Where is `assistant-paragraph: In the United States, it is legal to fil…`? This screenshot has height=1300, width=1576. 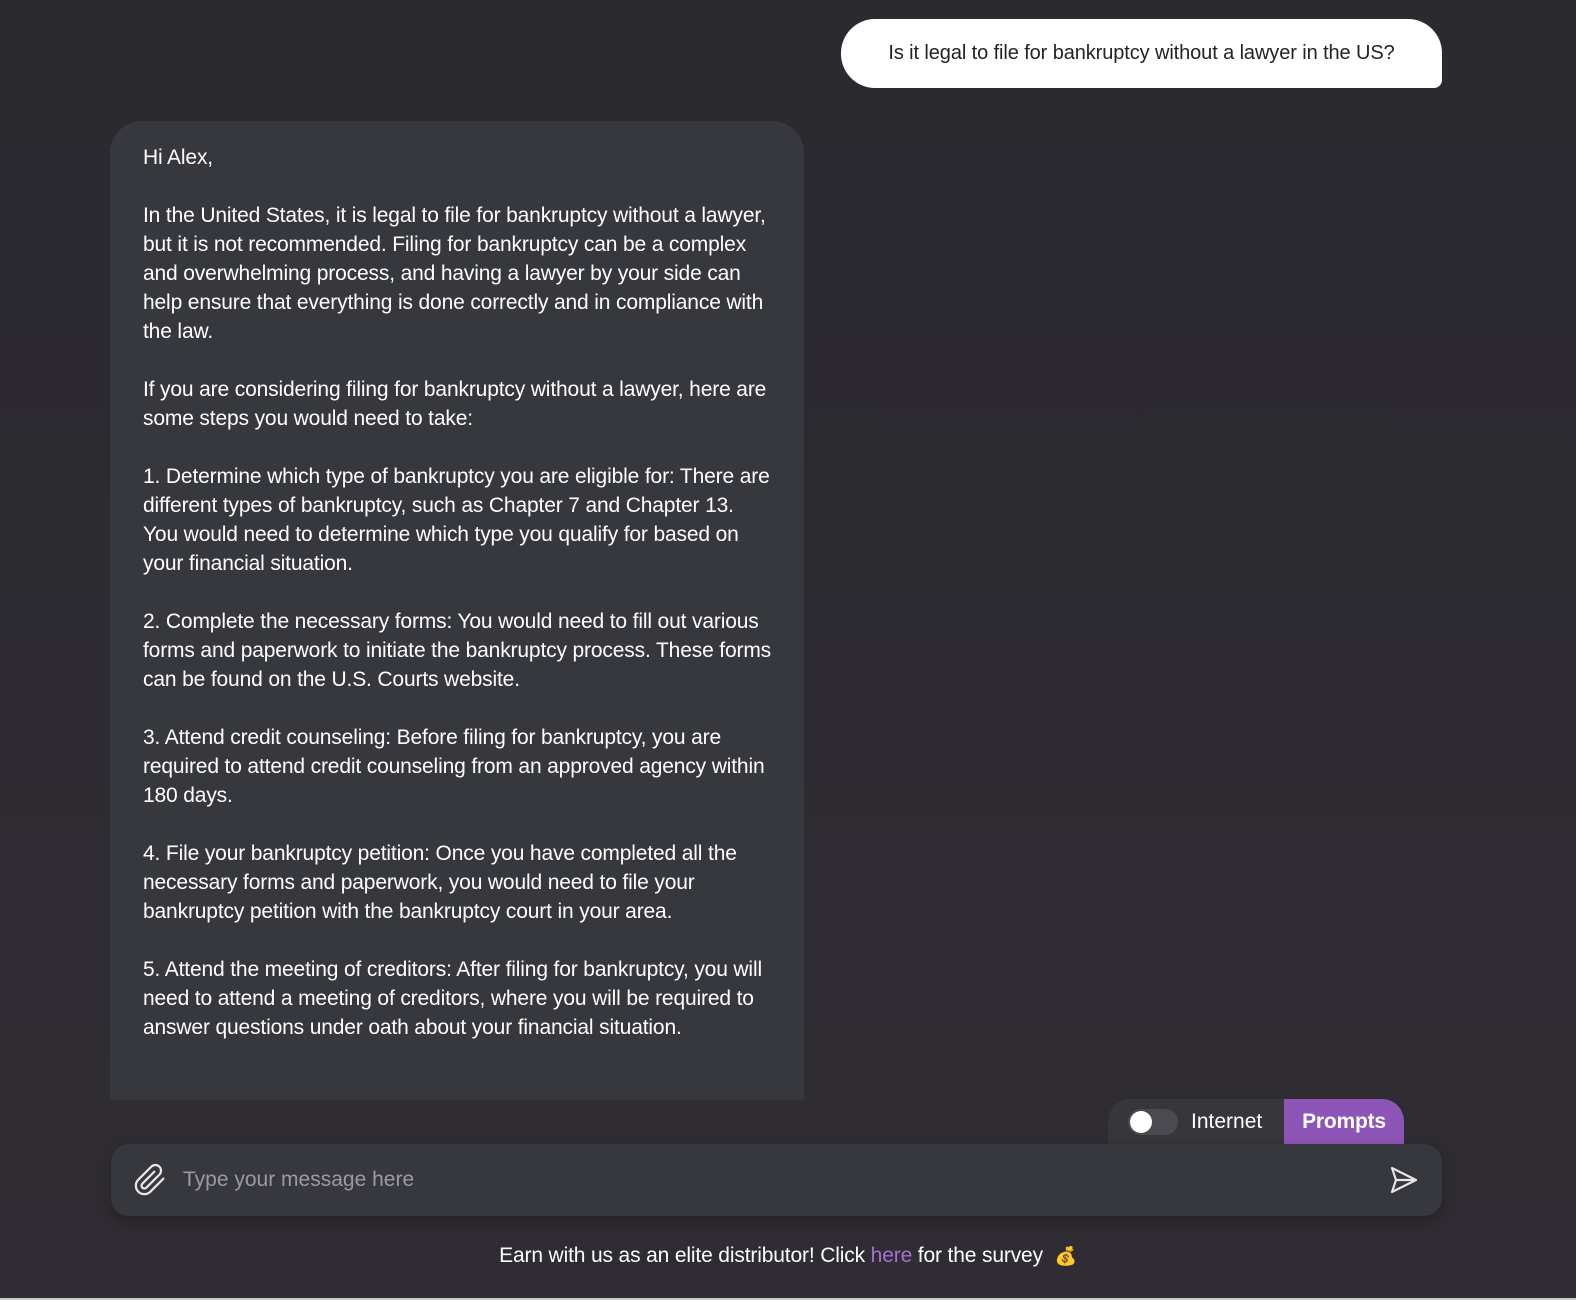
assistant-paragraph: In the United States, it is legal to fil… is located at coordinates (454, 273).